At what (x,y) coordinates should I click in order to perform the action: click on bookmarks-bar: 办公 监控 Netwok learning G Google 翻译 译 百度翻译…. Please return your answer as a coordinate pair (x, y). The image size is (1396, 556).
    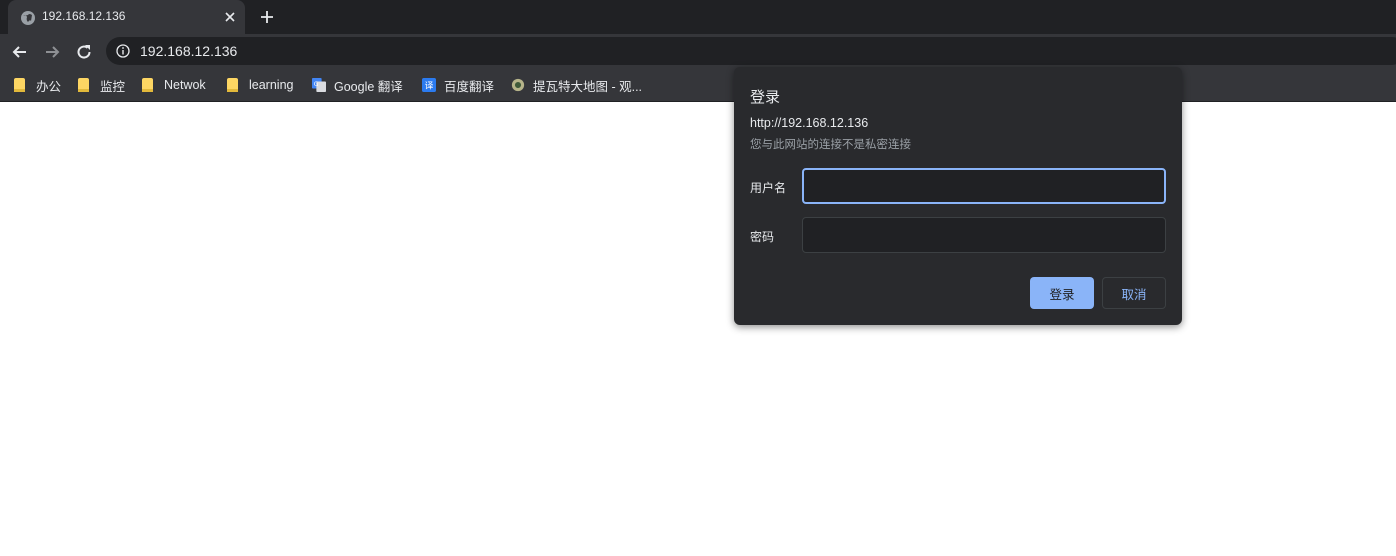
    Looking at the image, I should click on (698, 85).